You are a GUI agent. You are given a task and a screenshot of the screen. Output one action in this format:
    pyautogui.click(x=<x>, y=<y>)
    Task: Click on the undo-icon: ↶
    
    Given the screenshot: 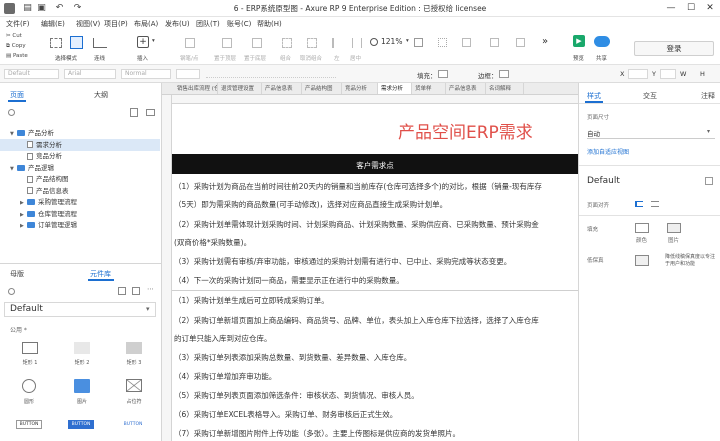 What is the action you would take?
    pyautogui.click(x=59, y=8)
    